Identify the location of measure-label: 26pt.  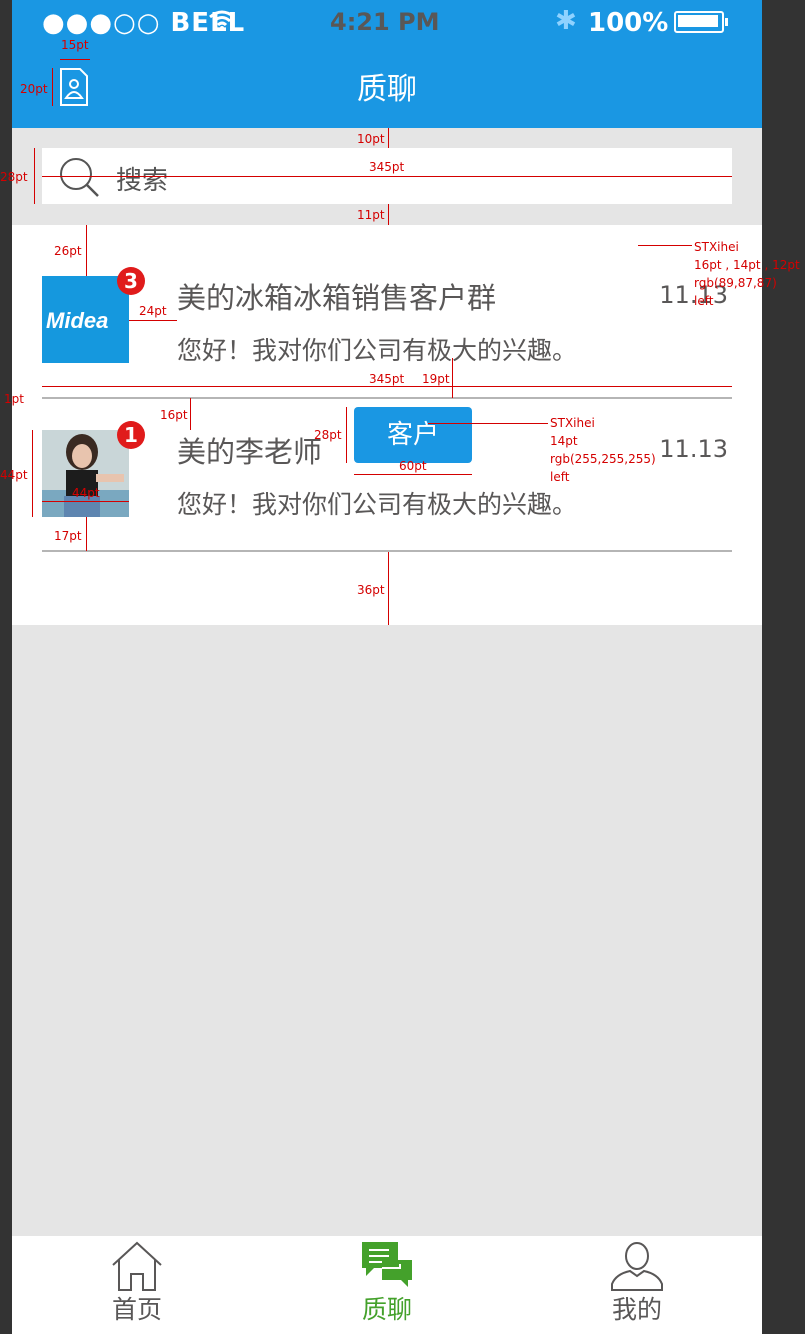
(68, 251).